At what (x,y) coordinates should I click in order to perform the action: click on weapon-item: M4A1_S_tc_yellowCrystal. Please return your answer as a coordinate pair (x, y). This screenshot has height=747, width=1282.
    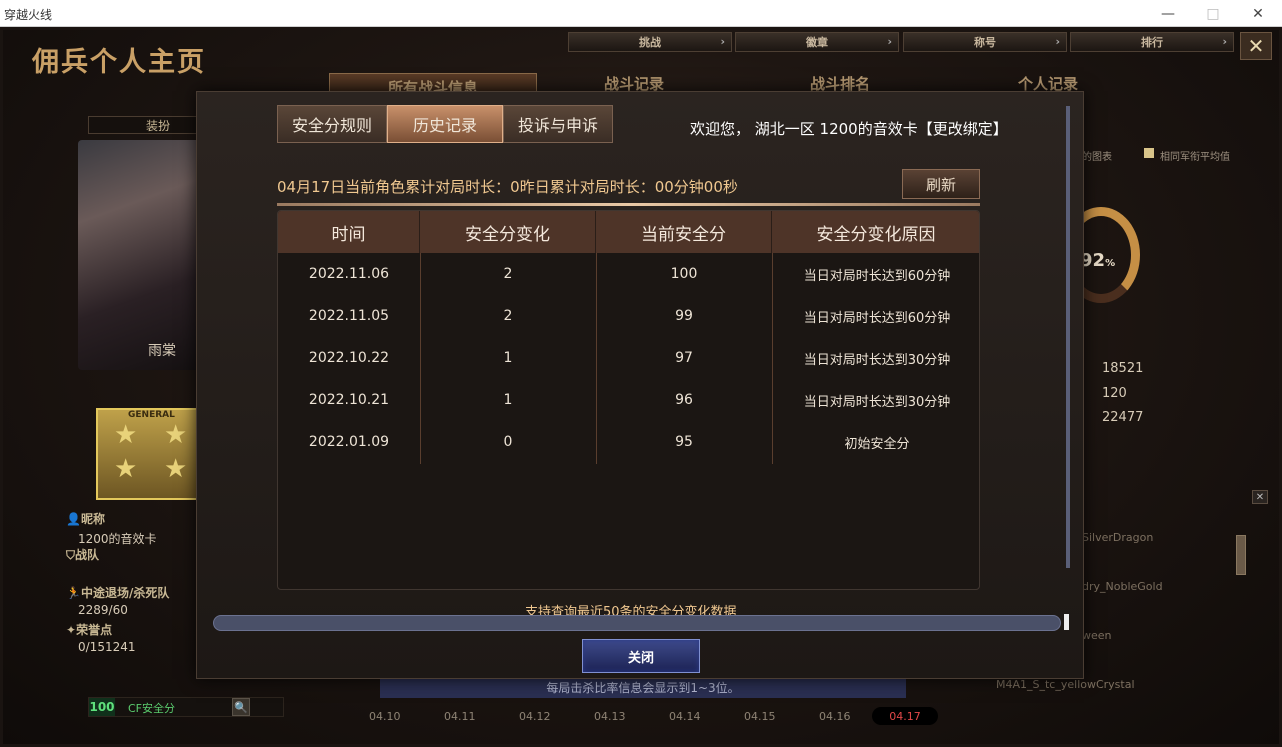
    Looking at the image, I should click on (1065, 684).